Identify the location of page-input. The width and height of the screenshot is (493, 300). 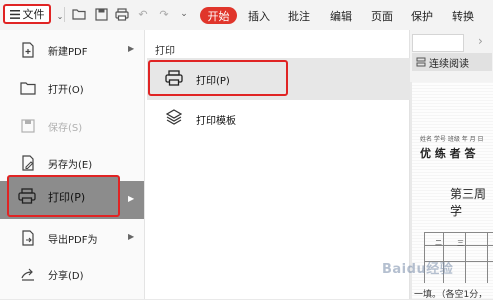
(438, 43).